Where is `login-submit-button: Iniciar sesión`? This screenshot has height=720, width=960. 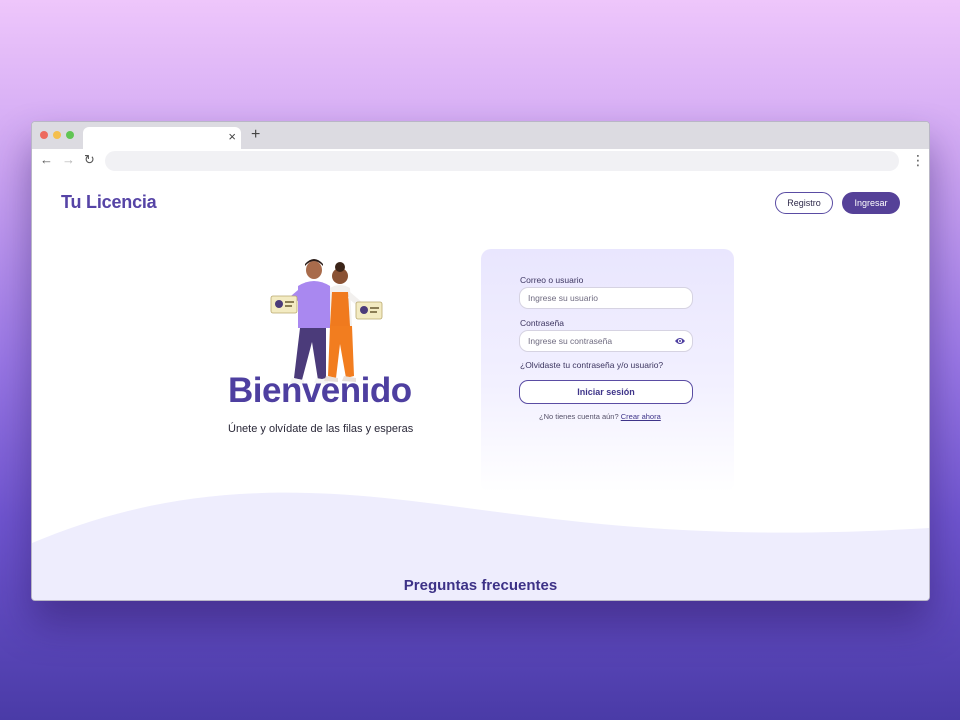
login-submit-button: Iniciar sesión is located at coordinates (606, 392).